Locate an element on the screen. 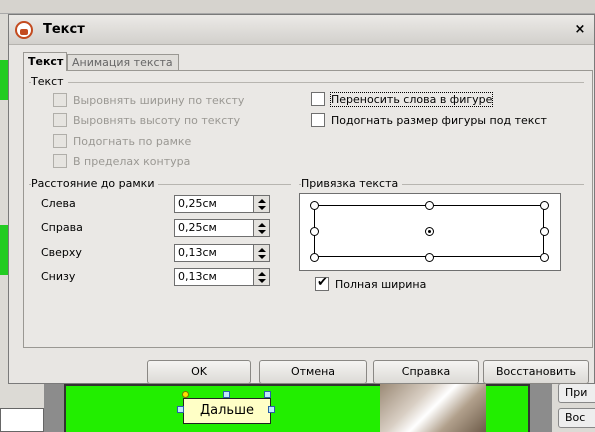 The width and height of the screenshot is (595, 432). group-title-text: Текст is located at coordinates (49, 81).